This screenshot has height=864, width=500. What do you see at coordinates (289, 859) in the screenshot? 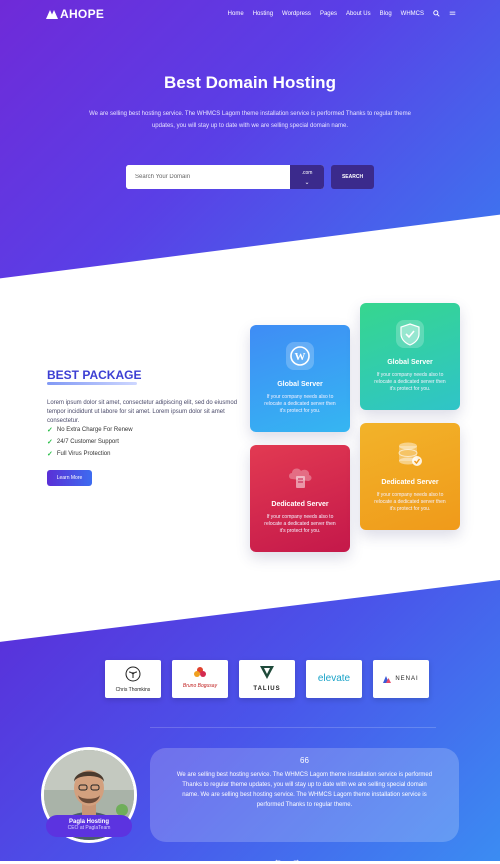
I see `slider-arrows: ← →` at bounding box center [289, 859].